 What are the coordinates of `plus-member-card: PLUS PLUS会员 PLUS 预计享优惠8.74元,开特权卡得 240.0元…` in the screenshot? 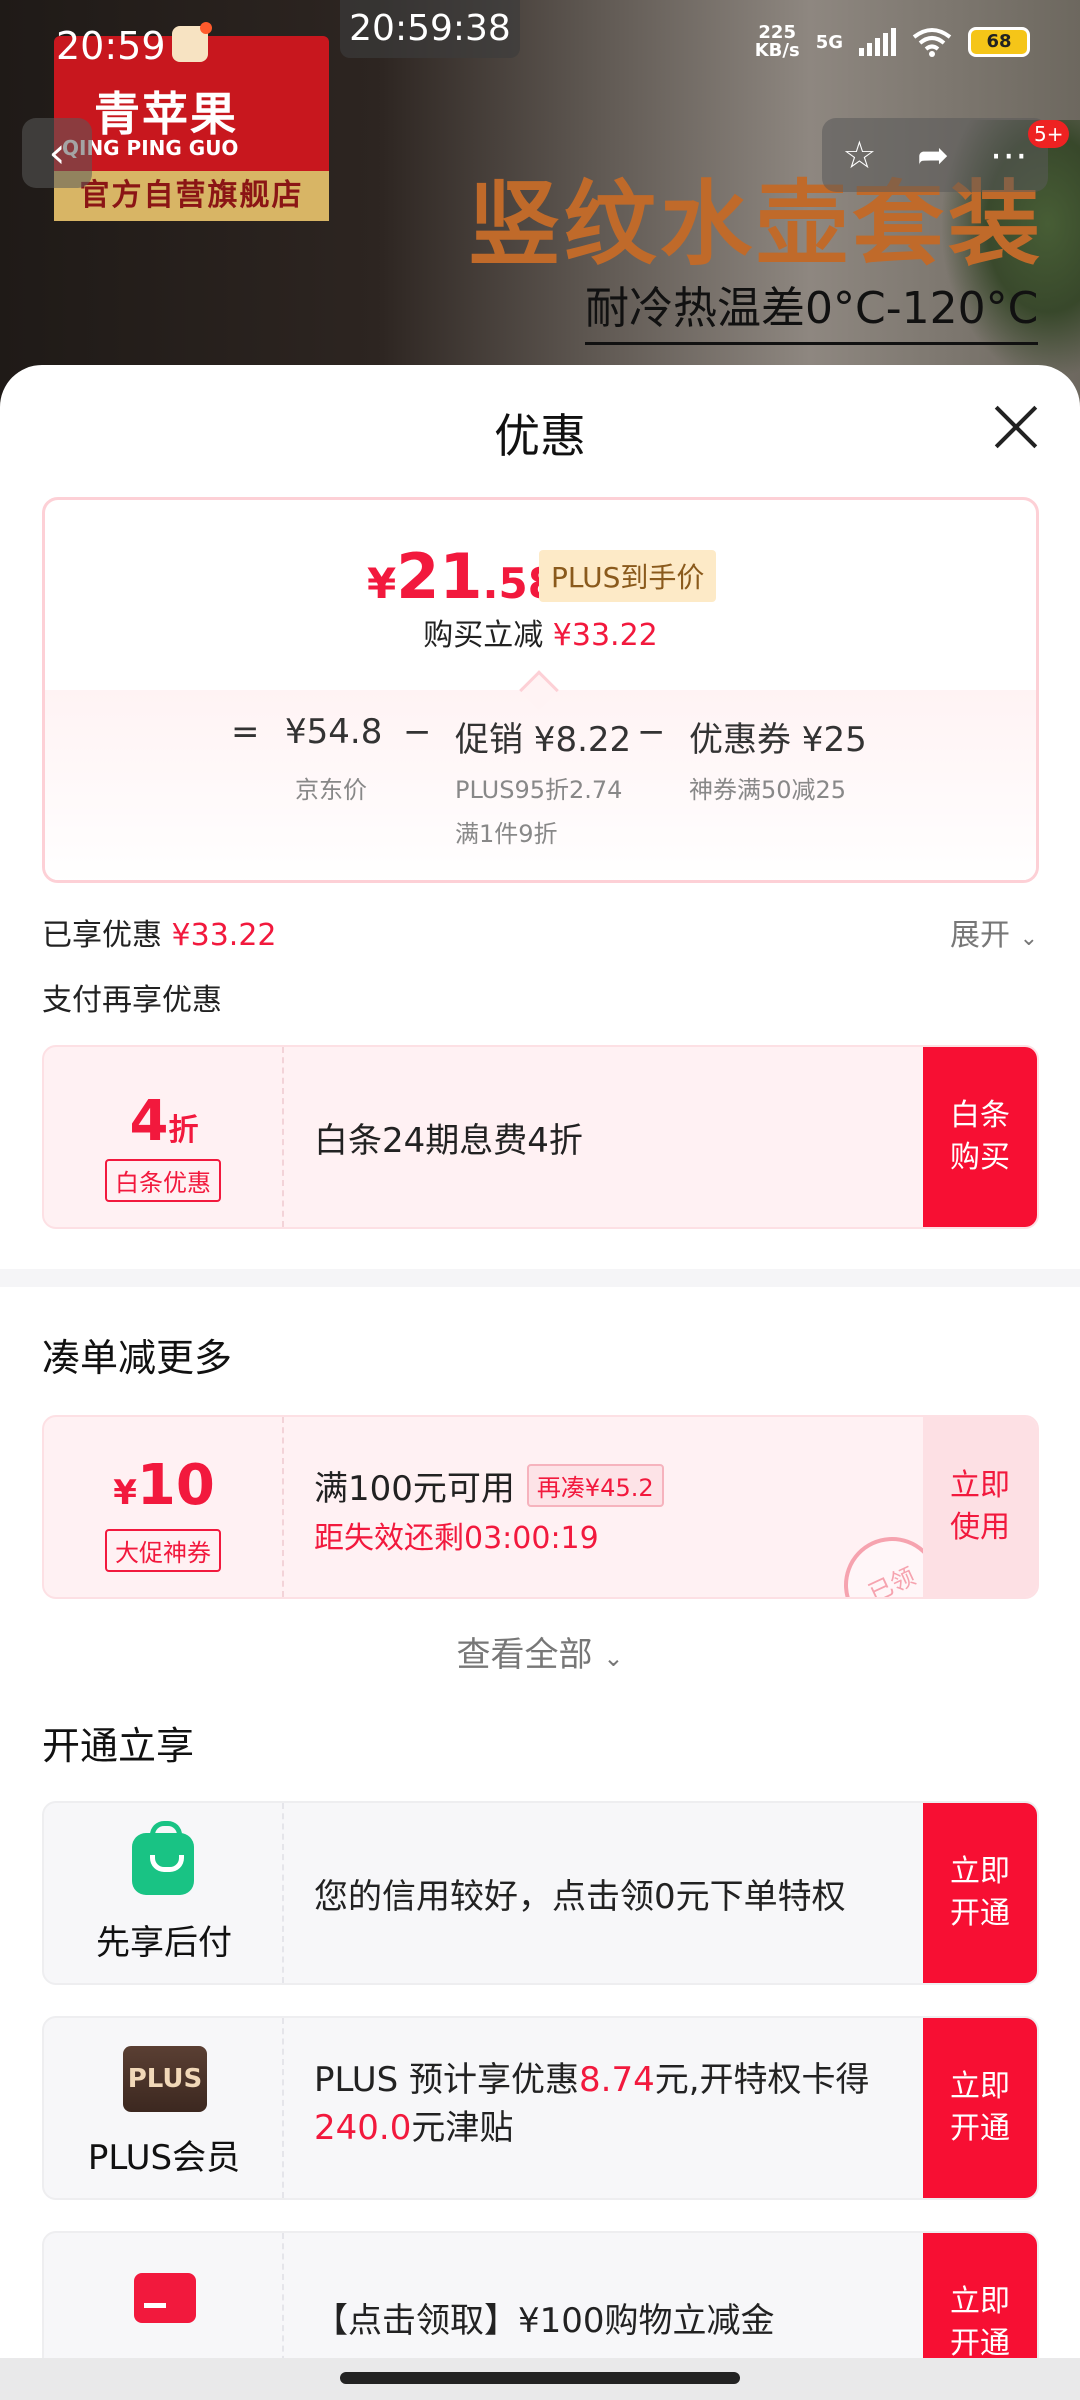 It's located at (540, 2108).